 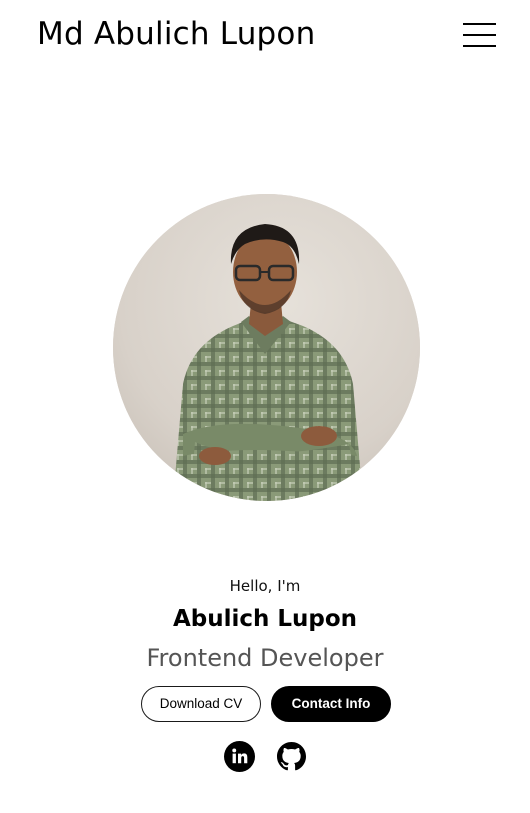 I want to click on menu-bar-bottom, so click(x=479, y=46).